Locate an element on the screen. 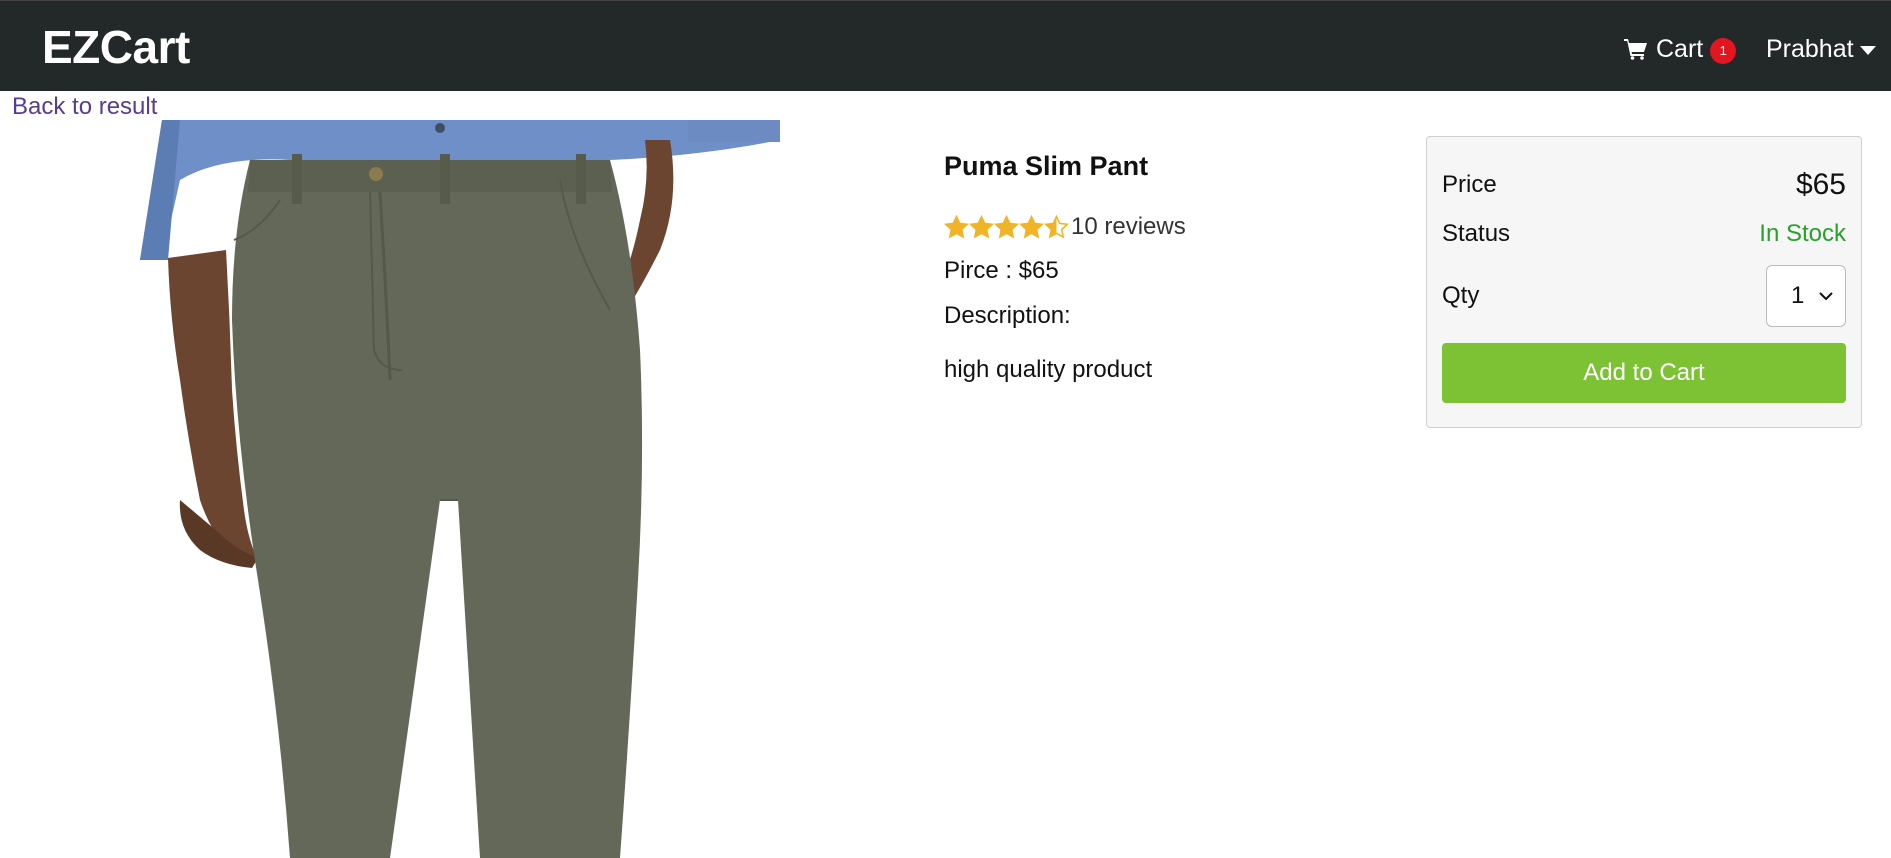 The width and height of the screenshot is (1891, 858). top-navbar: EZCart Cart 1 Prabhat is located at coordinates (945, 45).